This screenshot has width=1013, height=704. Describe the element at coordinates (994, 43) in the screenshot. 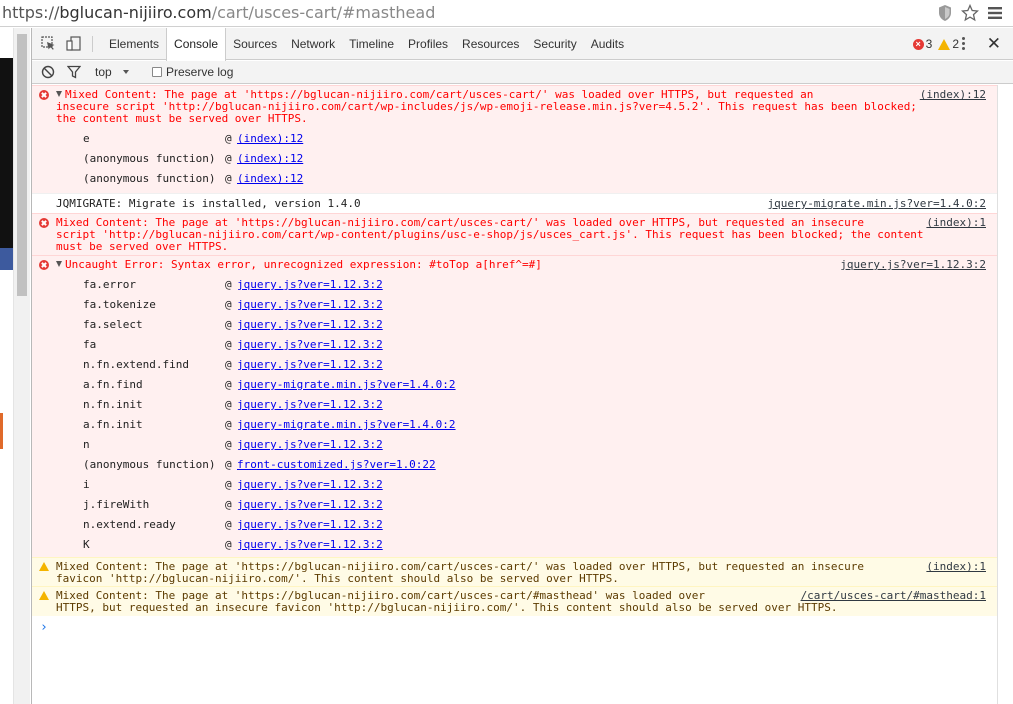

I see `close-devtools-button: ✕` at that location.